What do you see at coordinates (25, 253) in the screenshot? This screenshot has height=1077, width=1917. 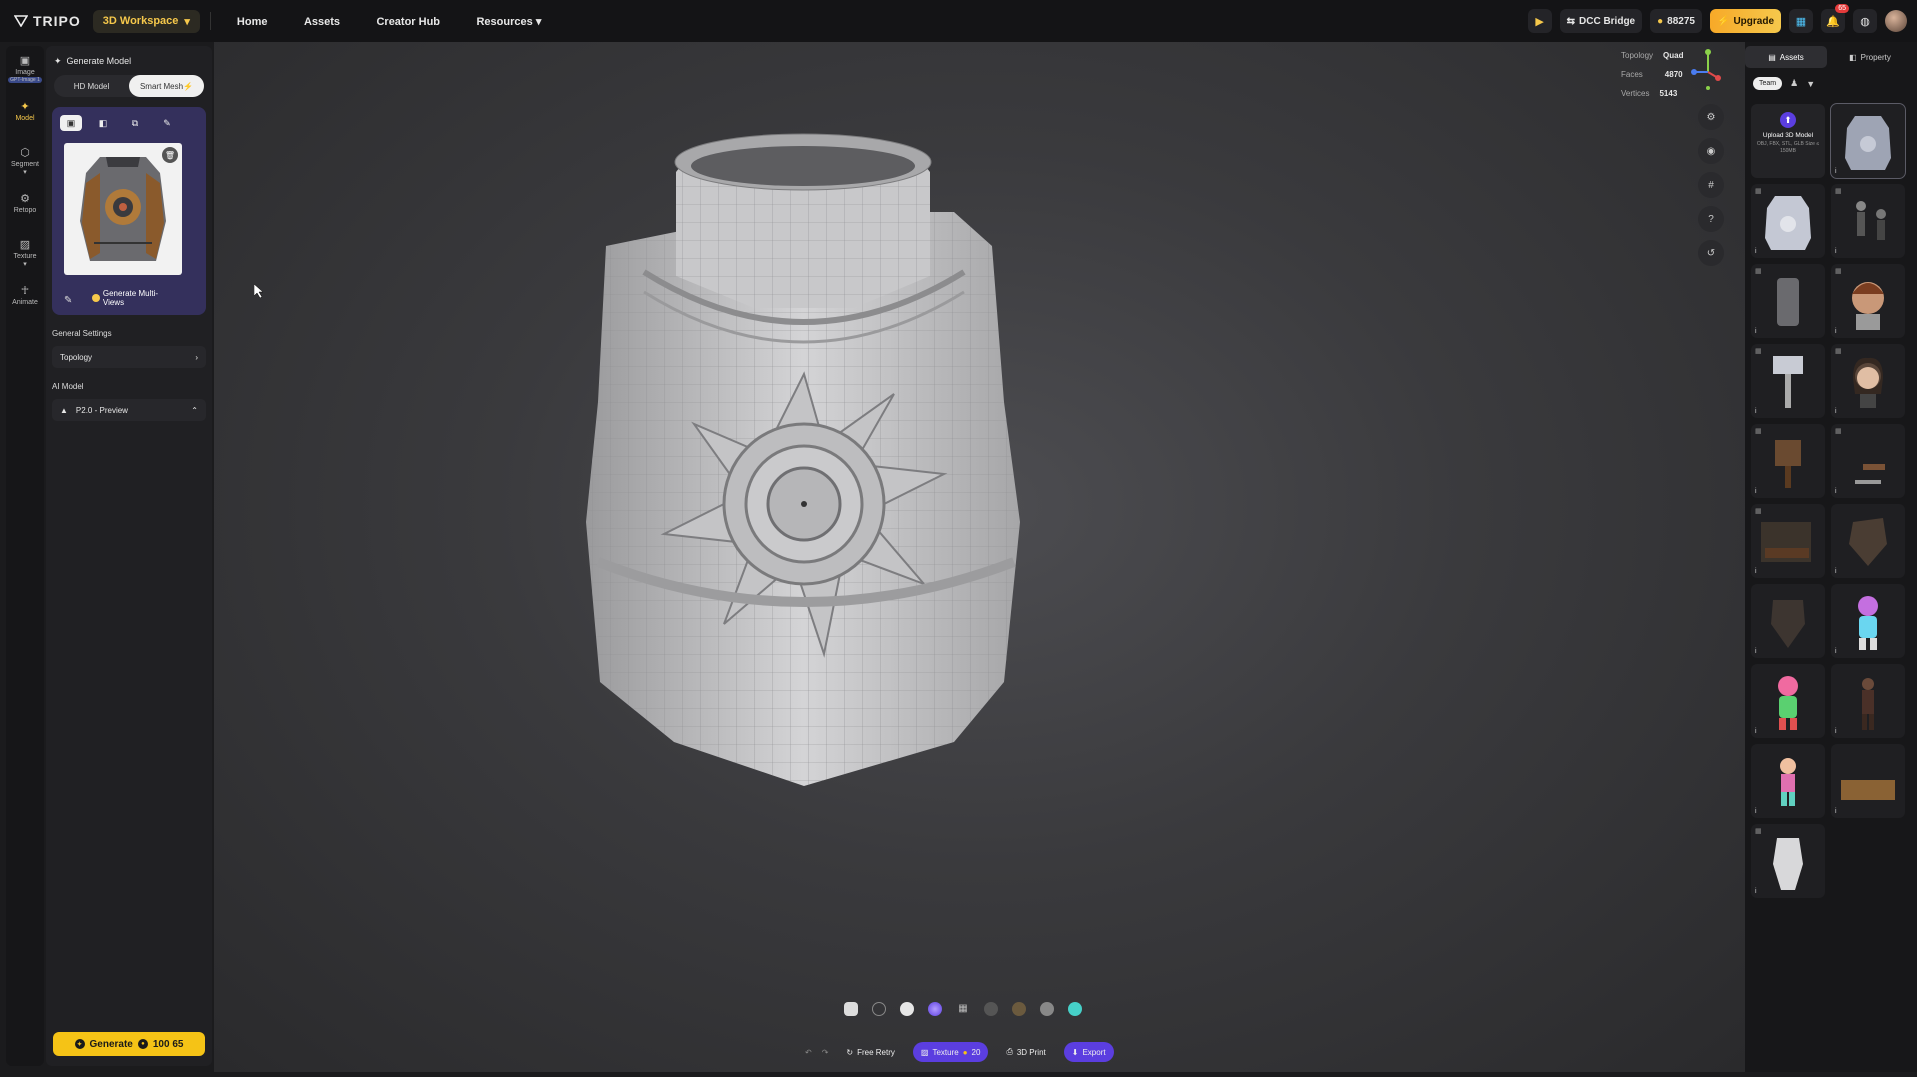 I see `rail-item-texture: ▨ Texture ▾` at bounding box center [25, 253].